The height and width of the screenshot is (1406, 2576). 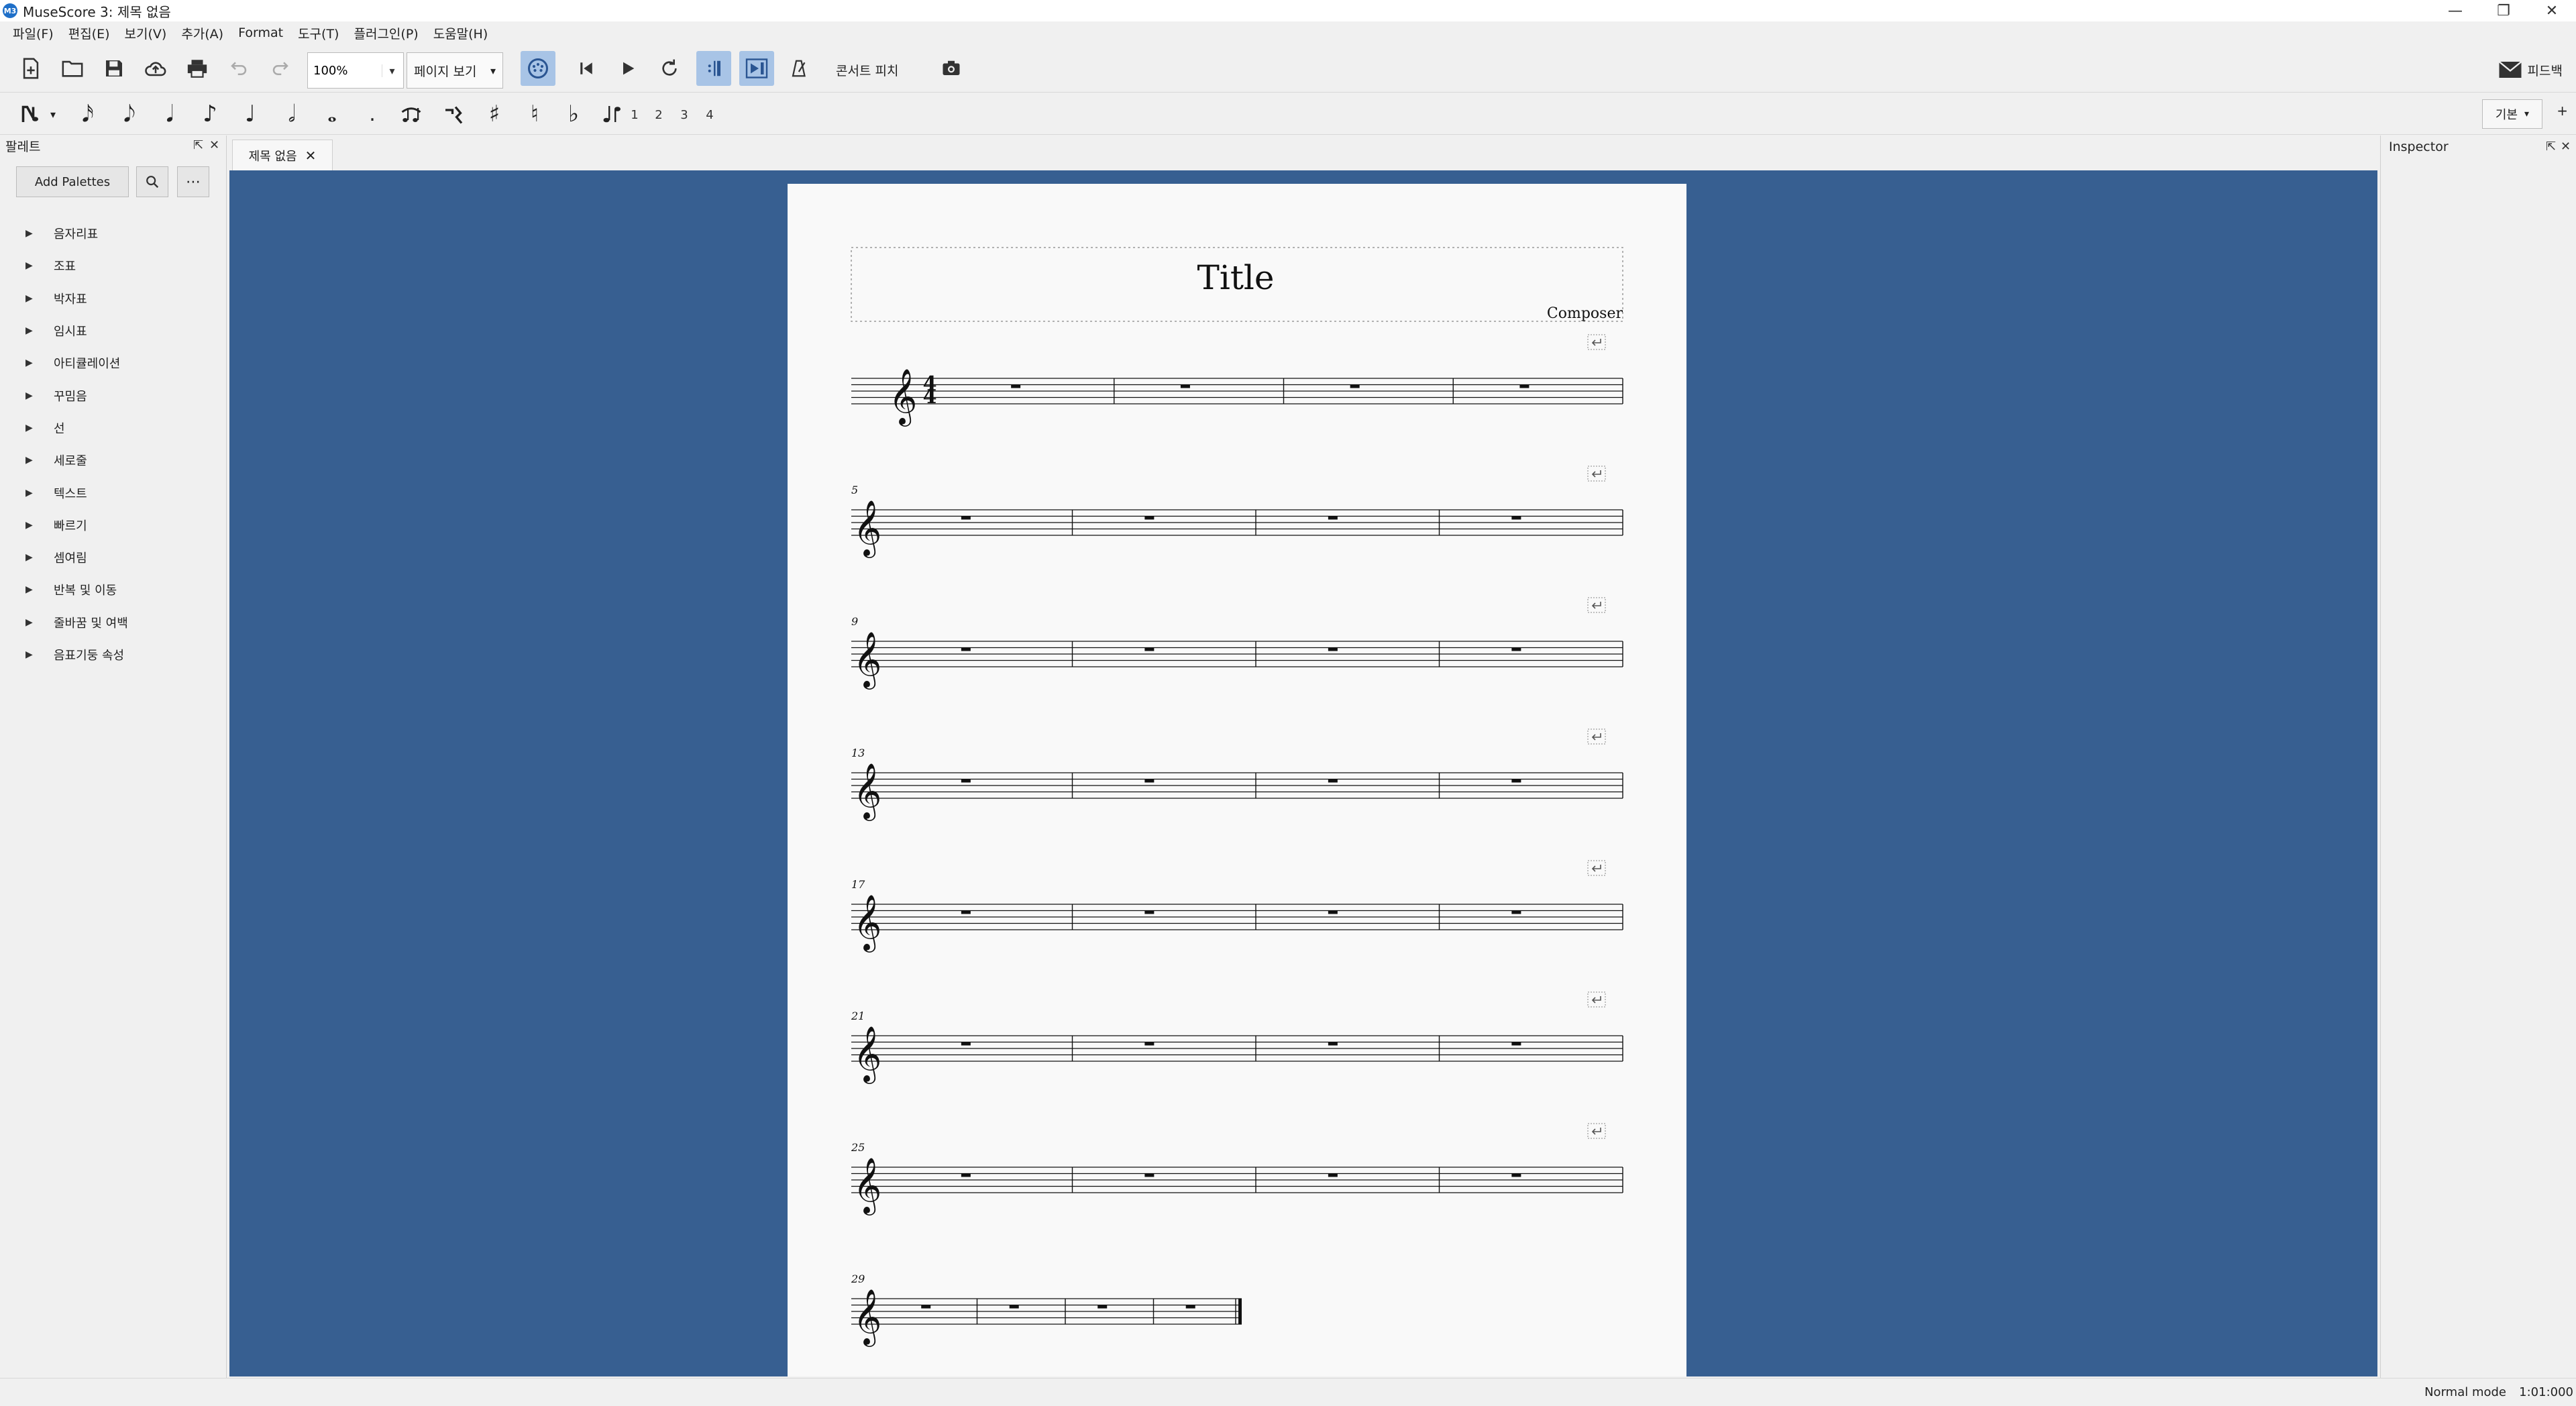 I want to click on undo-button, so click(x=238, y=68).